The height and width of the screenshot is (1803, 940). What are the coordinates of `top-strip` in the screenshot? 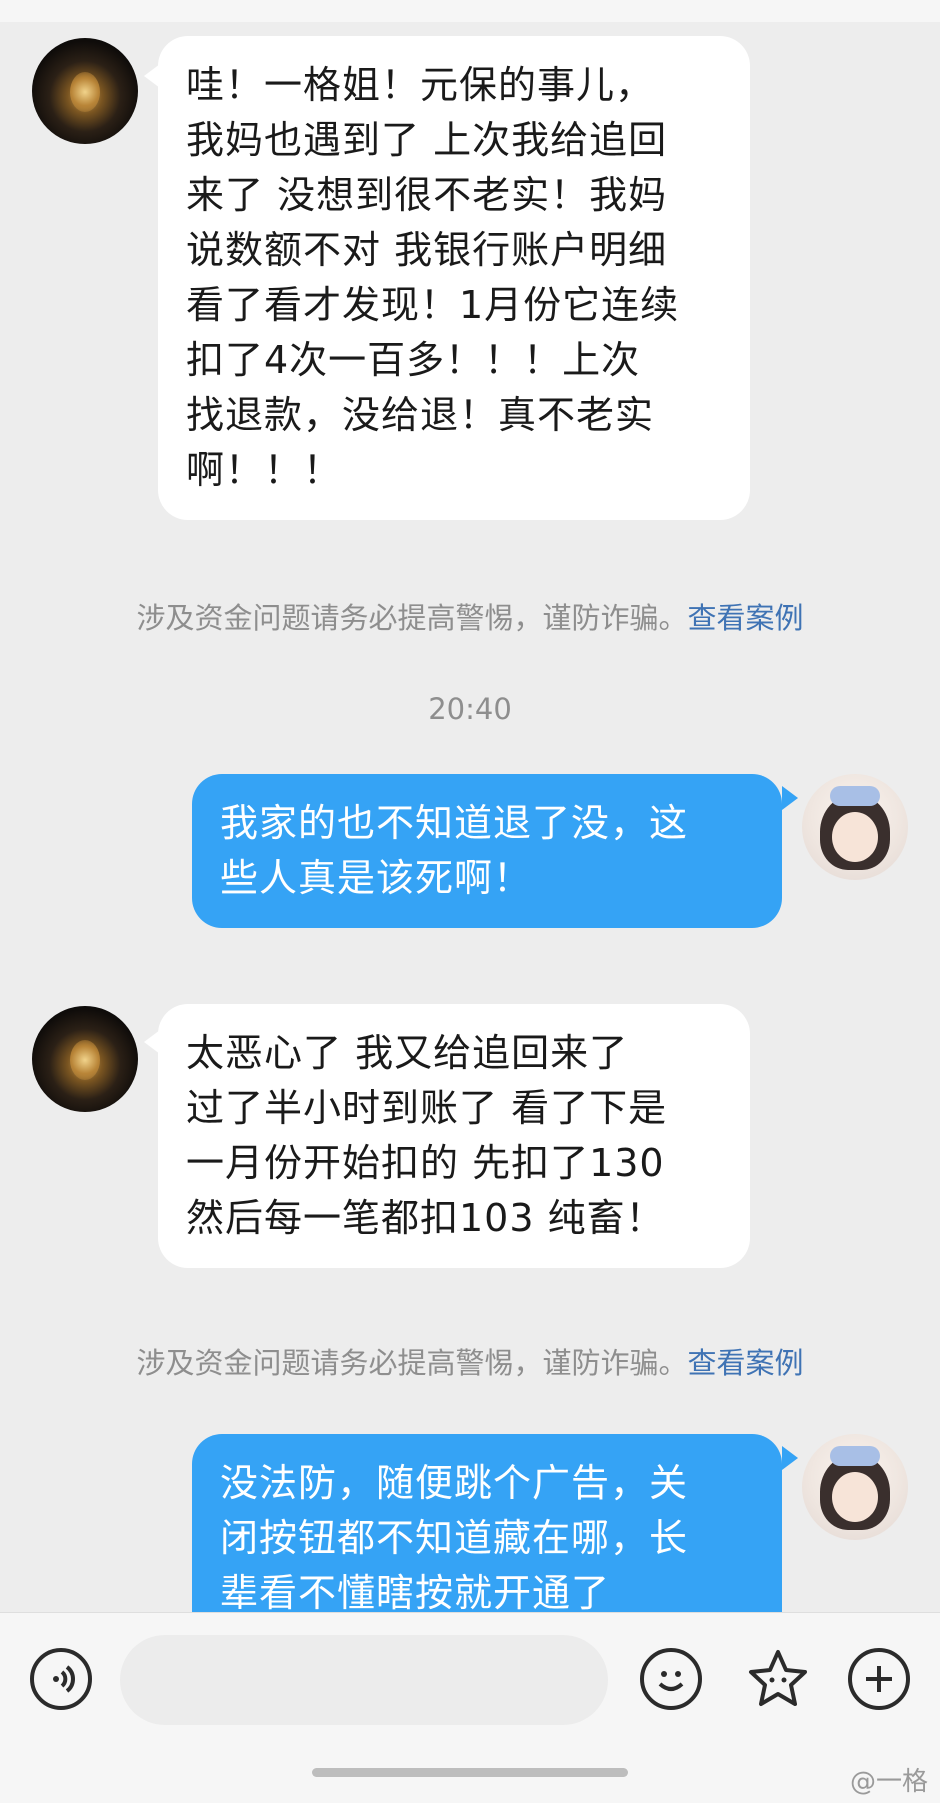 It's located at (470, 11).